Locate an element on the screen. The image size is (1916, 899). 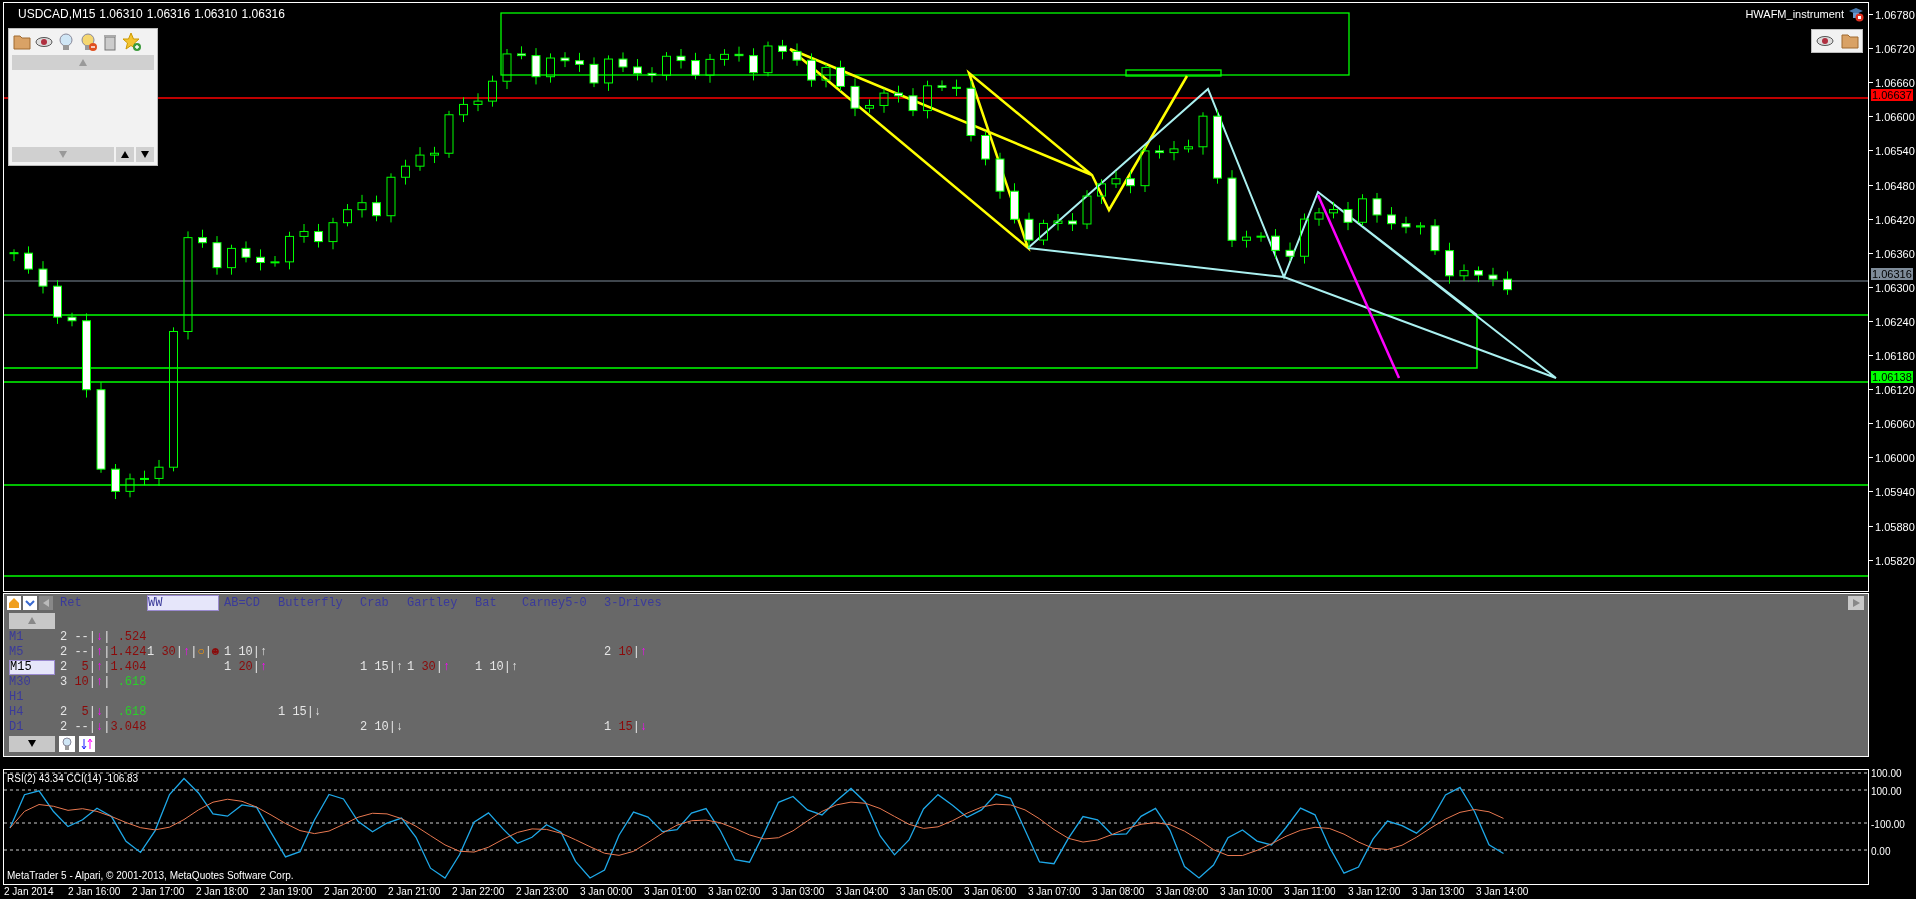
pattern-cell: 1 30|↑|○|☻ is located at coordinates (183, 652).